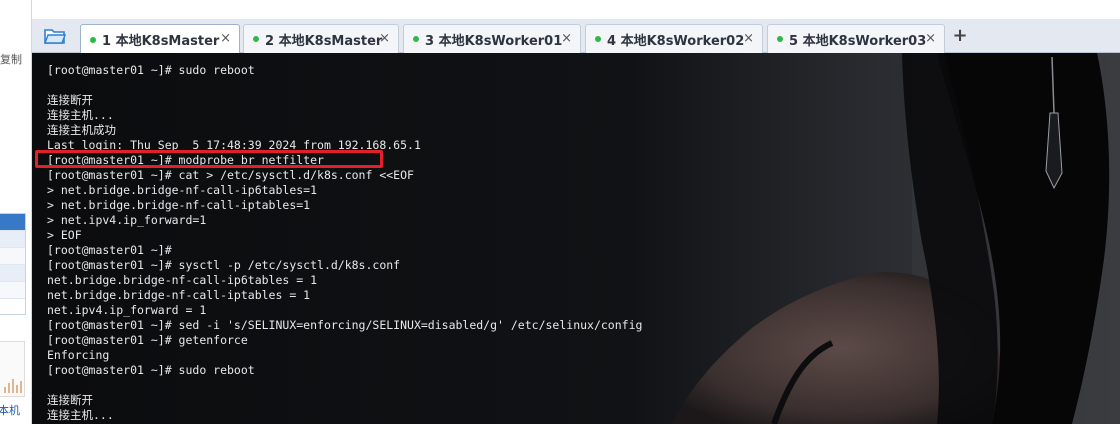 The width and height of the screenshot is (1120, 424). I want to click on tab-label: 1 本地K8sMaster, so click(161, 41).